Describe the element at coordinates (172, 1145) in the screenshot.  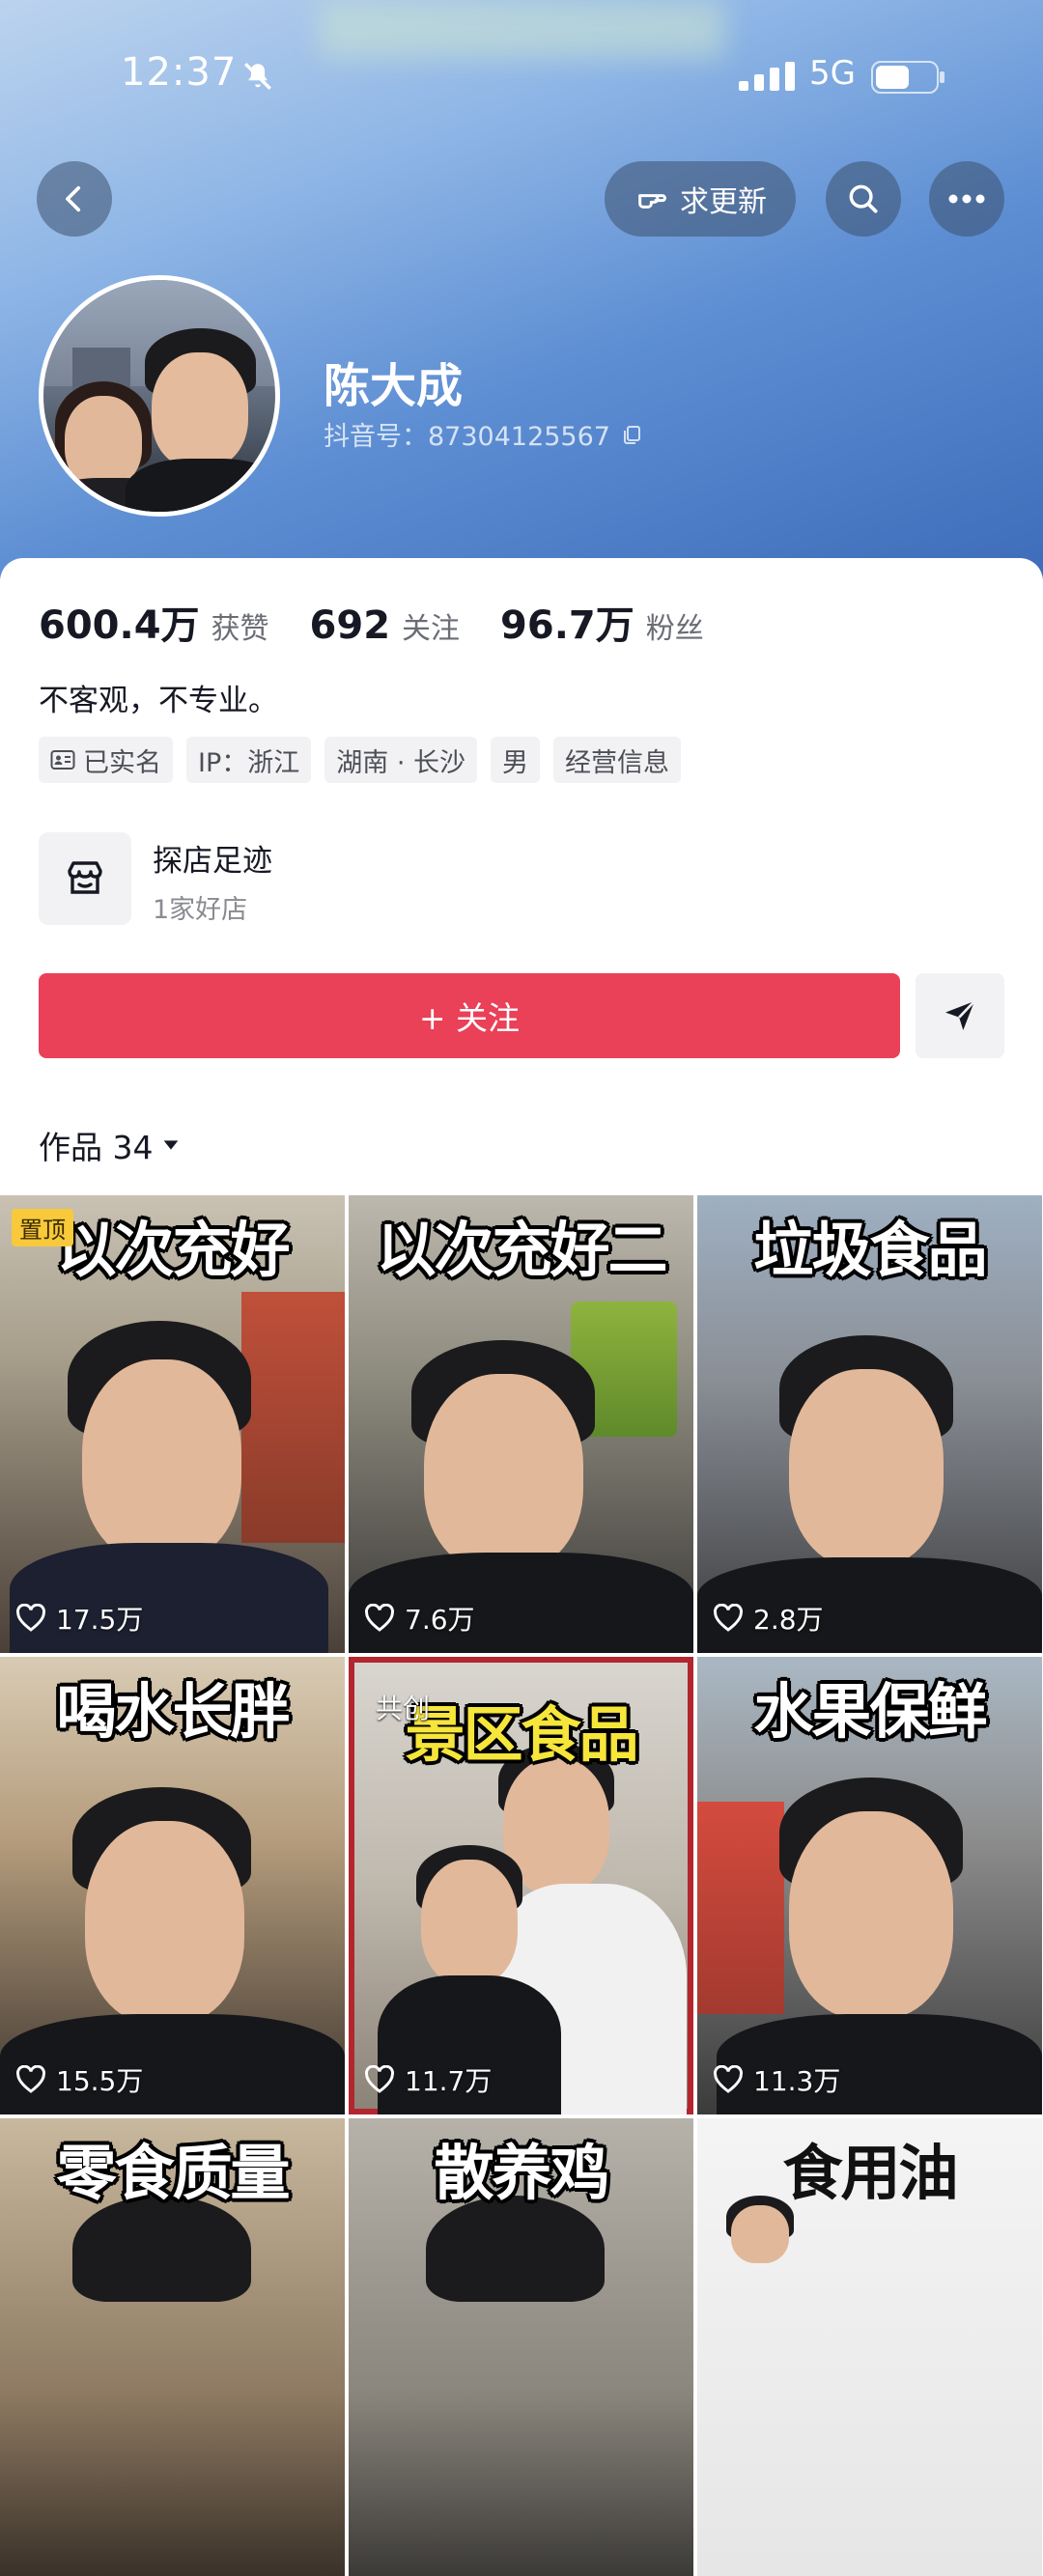
I see `caret-down-icon` at that location.